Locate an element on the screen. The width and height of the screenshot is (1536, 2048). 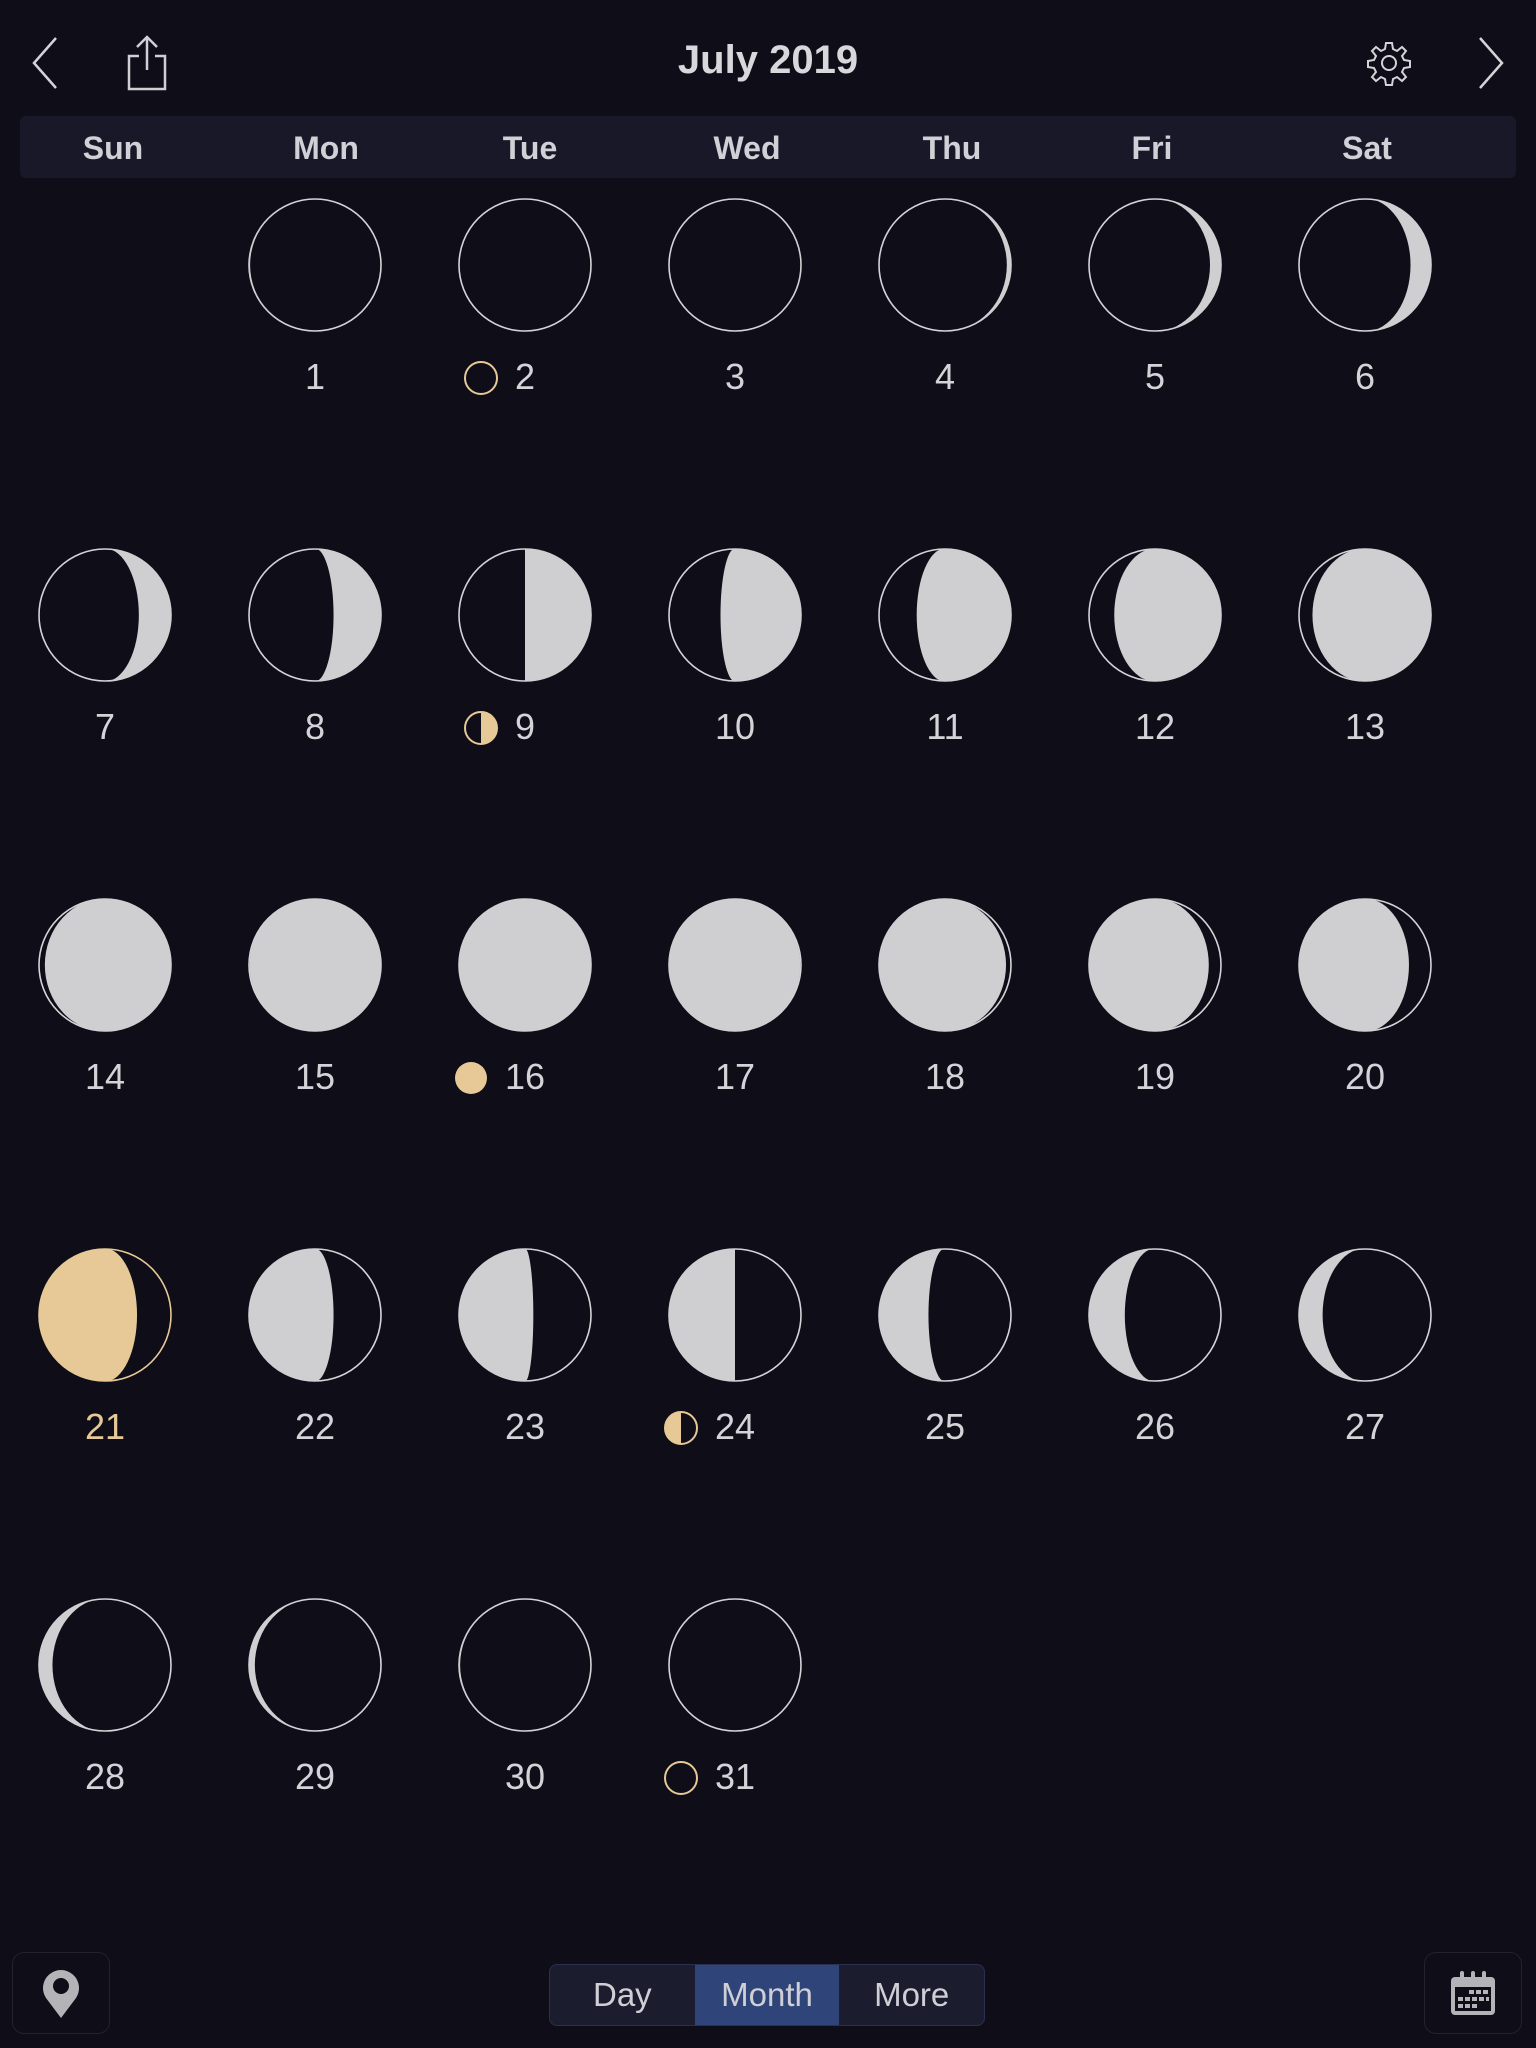
phase-marker is located at coordinates (471, 1078).